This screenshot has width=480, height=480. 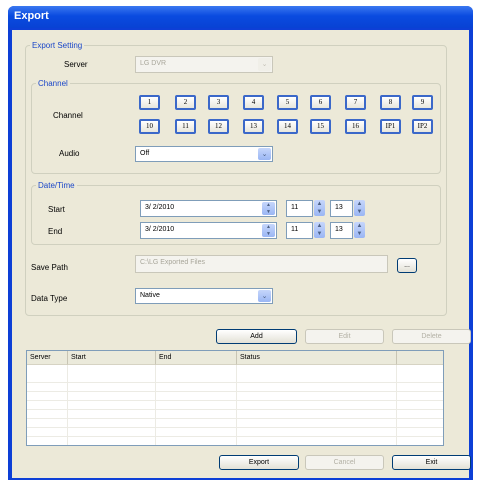 What do you see at coordinates (56, 185) in the screenshot?
I see `datetime-legend: Date/Time` at bounding box center [56, 185].